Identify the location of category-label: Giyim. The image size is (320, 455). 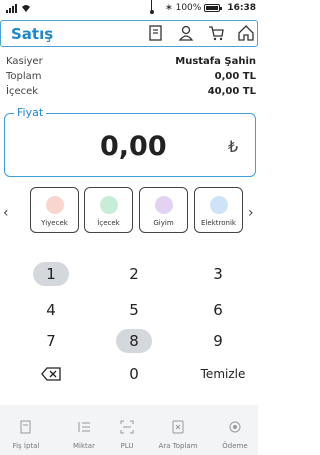
(163, 223).